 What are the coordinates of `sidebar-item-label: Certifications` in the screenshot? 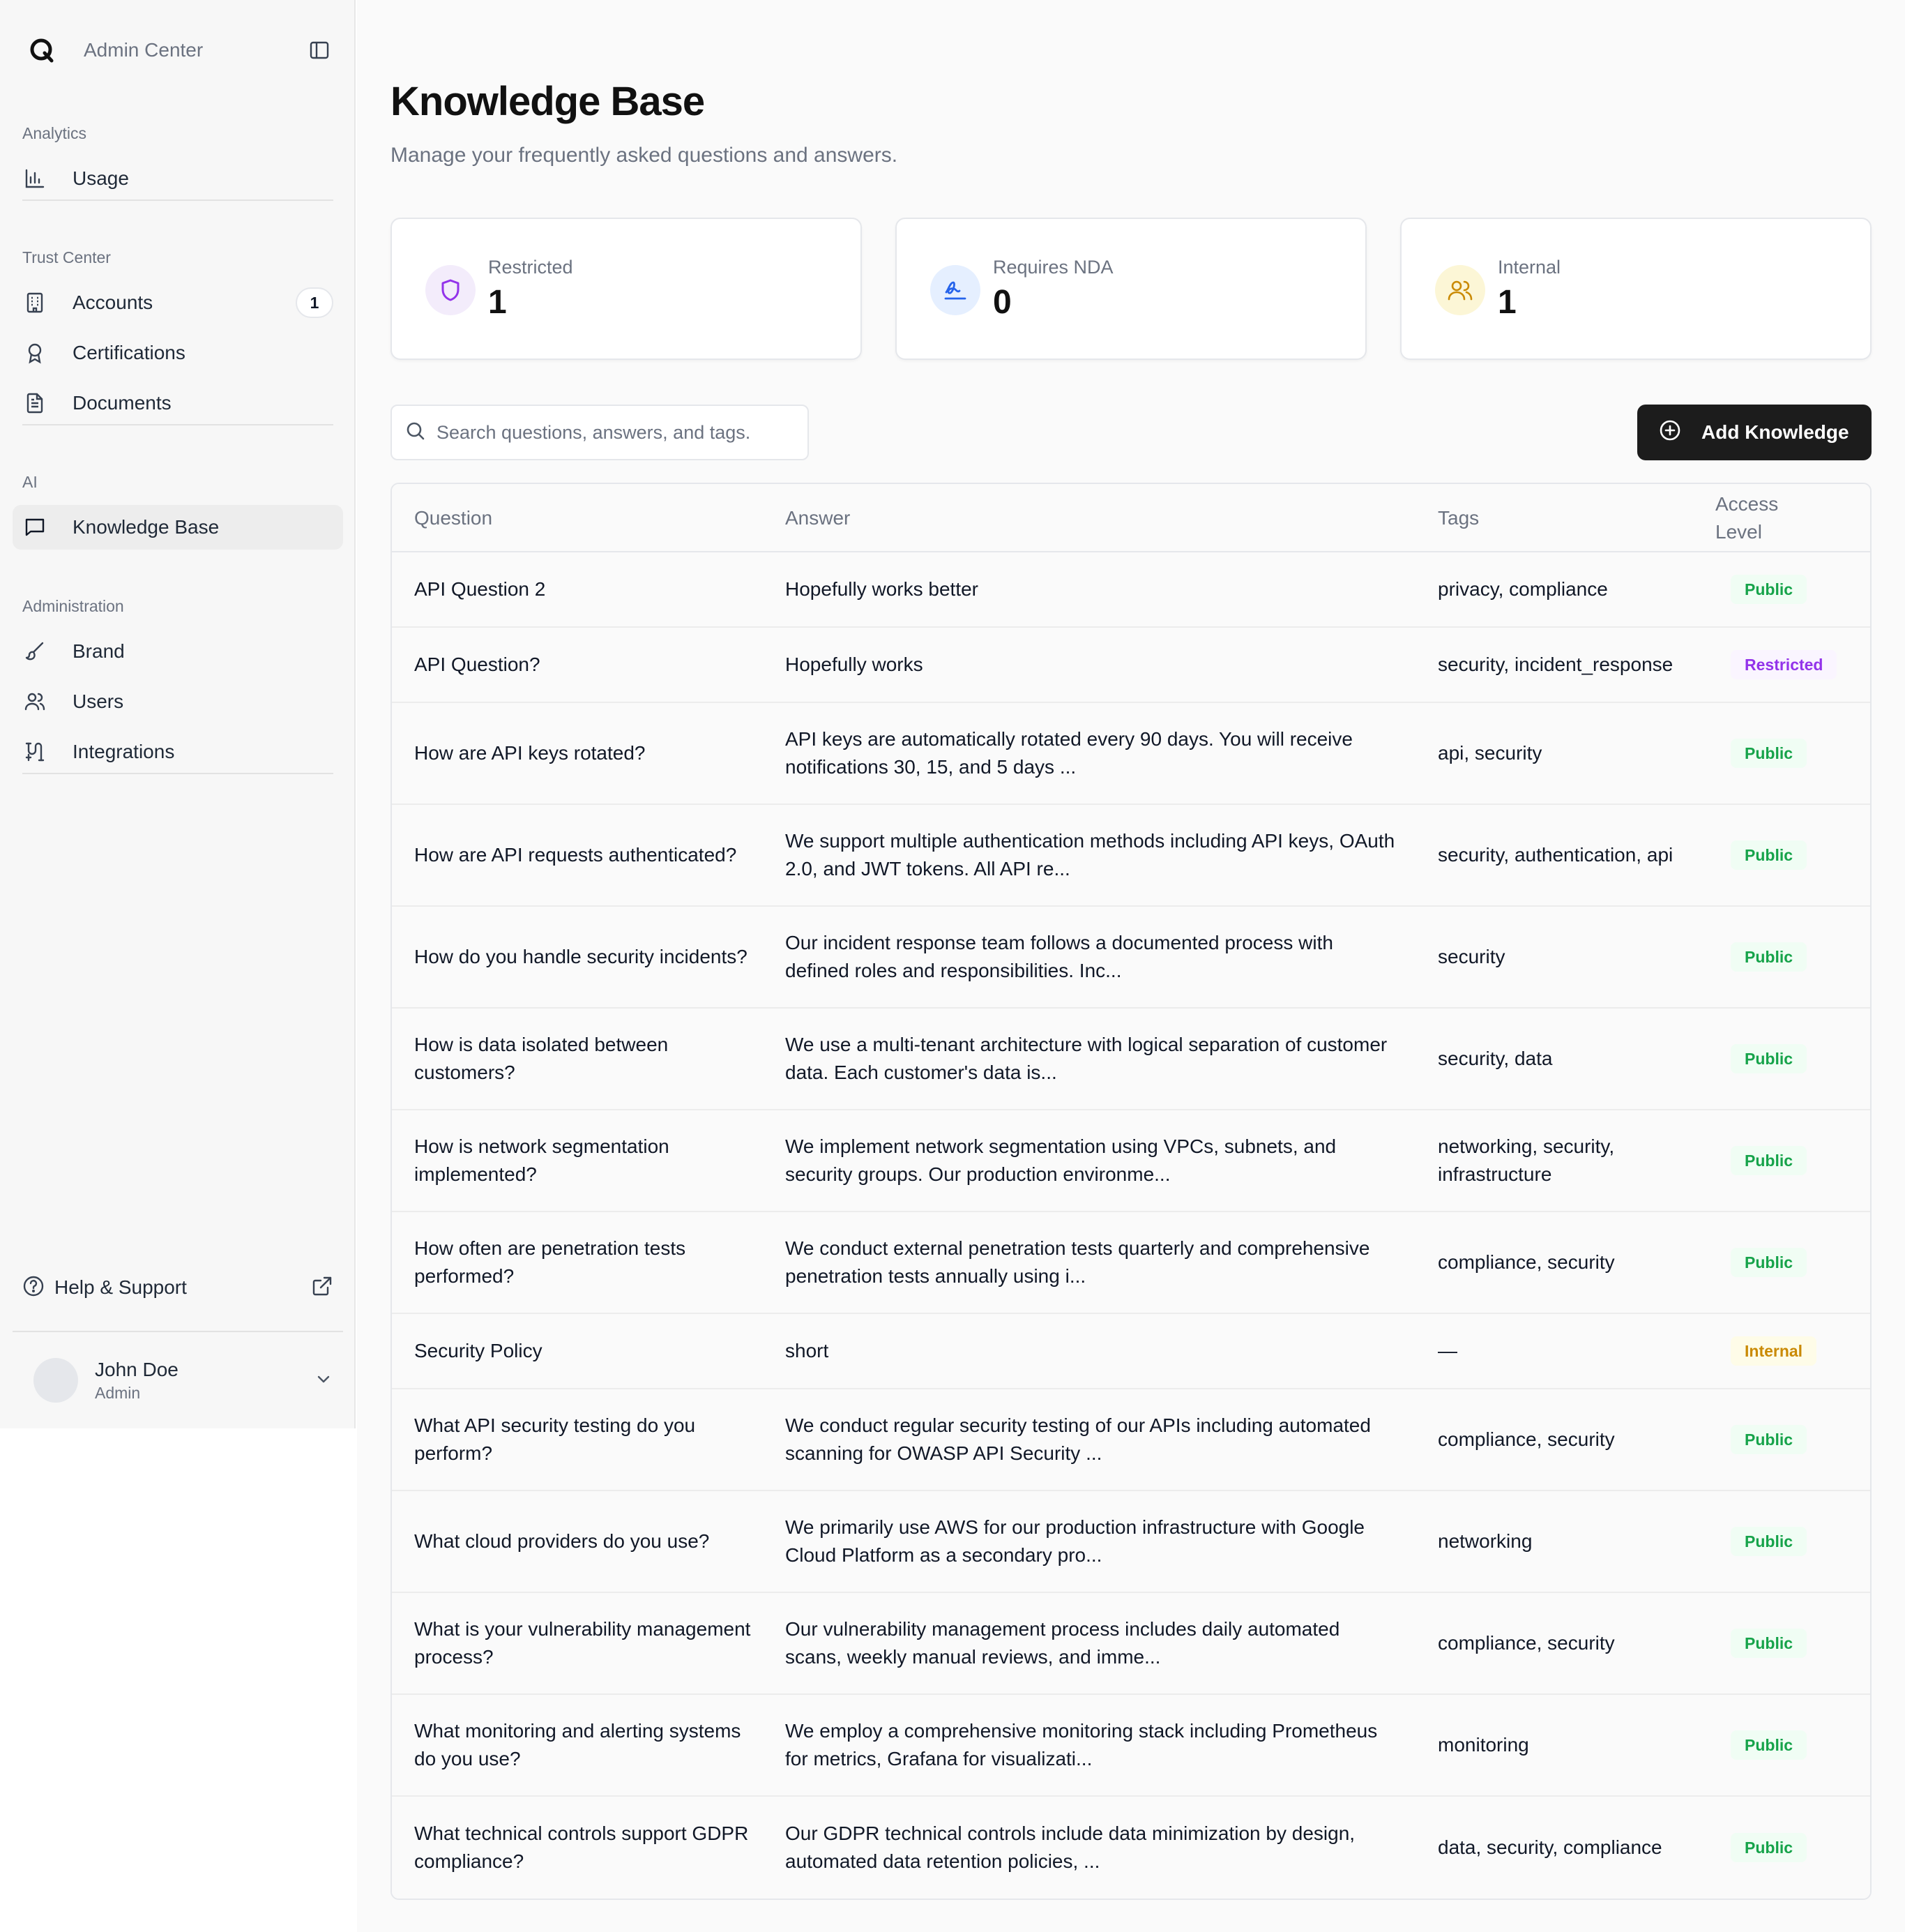 It's located at (129, 352).